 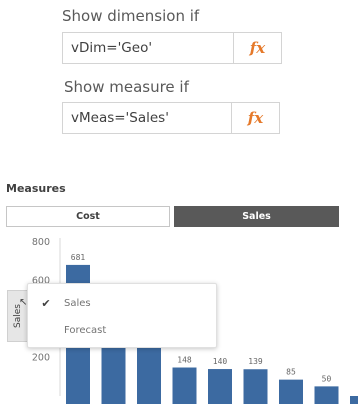 What do you see at coordinates (256, 216) in the screenshot?
I see `sales-button: Sales` at bounding box center [256, 216].